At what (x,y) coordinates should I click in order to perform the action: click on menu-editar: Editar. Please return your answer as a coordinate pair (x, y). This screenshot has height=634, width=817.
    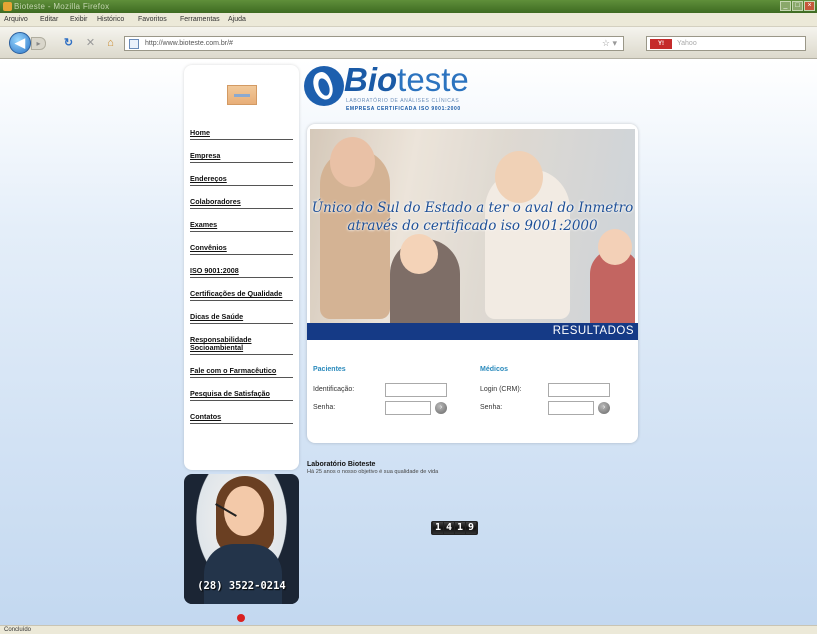
    Looking at the image, I should click on (49, 19).